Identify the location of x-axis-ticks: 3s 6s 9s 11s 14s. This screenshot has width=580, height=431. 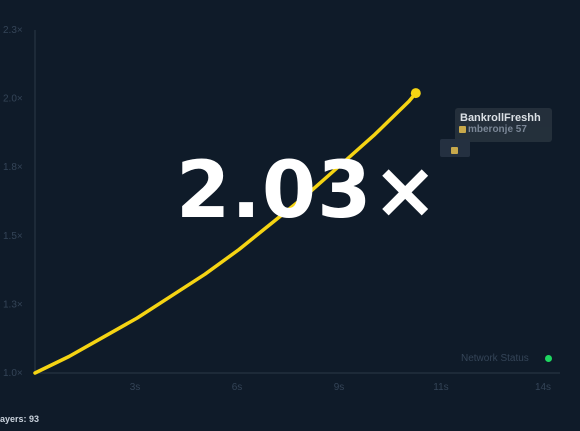
(340, 387).